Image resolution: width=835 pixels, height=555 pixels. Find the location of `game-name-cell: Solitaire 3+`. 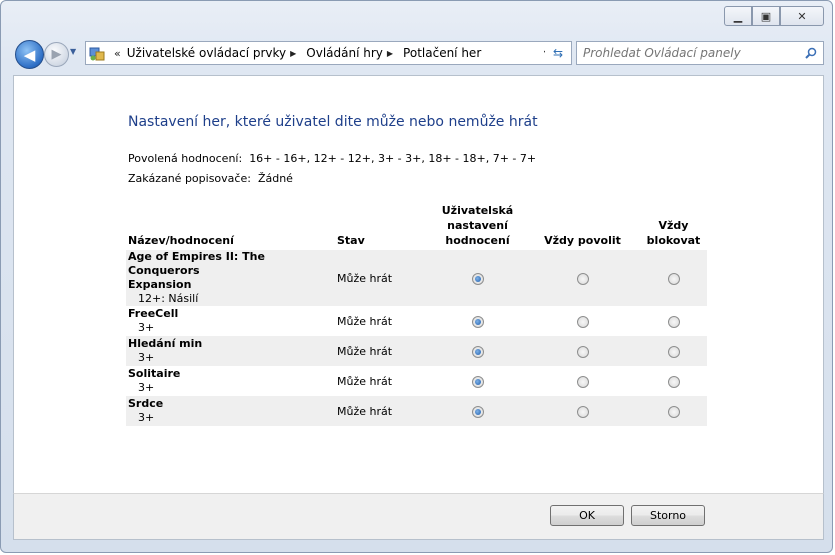

game-name-cell: Solitaire 3+ is located at coordinates (230, 381).